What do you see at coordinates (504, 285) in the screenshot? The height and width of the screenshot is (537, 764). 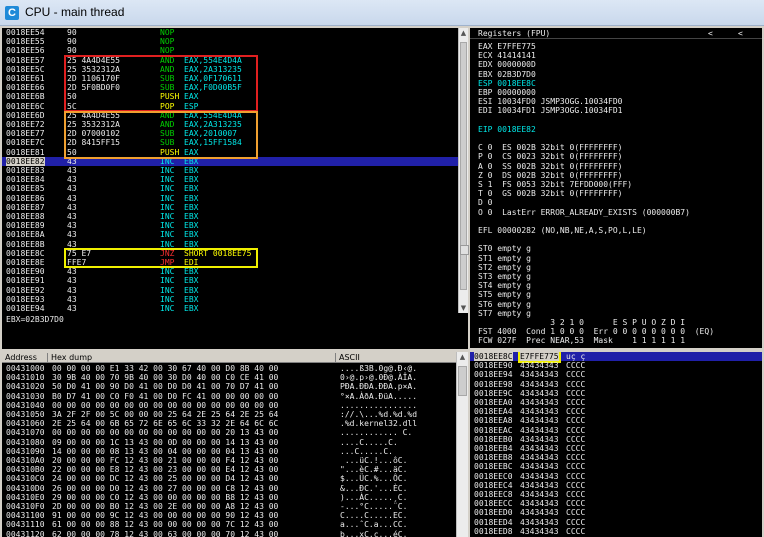 I see `register-line: ST4 empty g` at bounding box center [504, 285].